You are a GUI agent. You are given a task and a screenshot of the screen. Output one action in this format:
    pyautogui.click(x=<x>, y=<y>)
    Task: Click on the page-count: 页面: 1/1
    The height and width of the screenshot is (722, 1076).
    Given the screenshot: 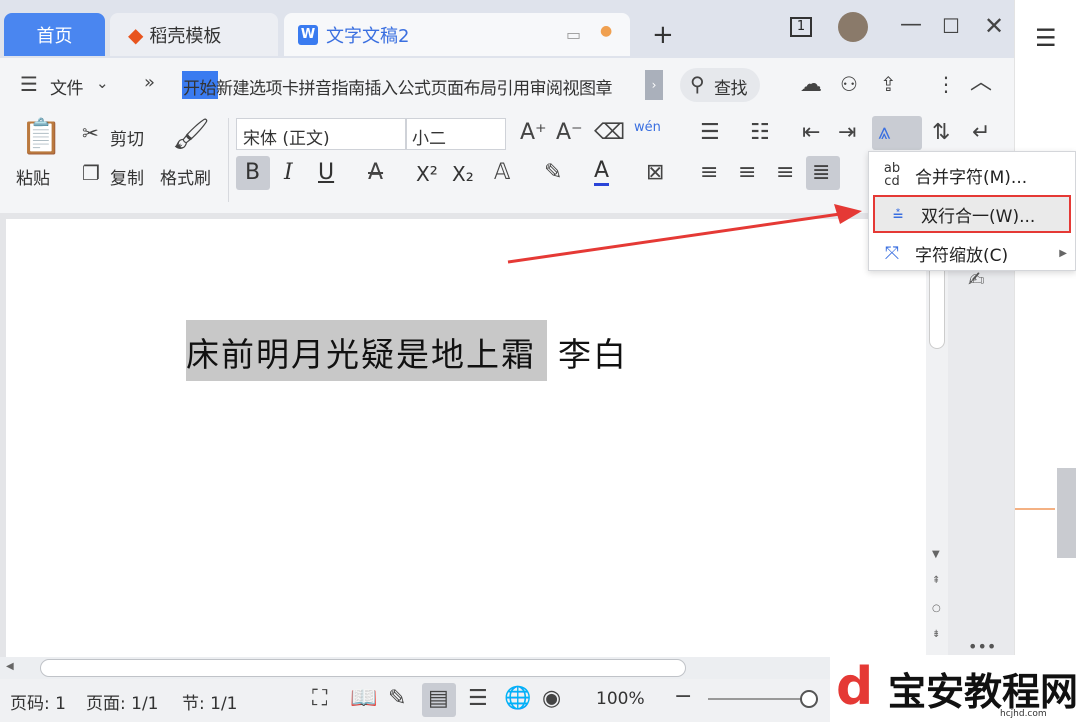 What is the action you would take?
    pyautogui.click(x=122, y=701)
    